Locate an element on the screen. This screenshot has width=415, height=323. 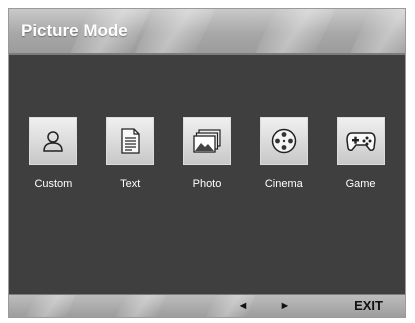
mode-label-custom: Custom is located at coordinates (53, 184).